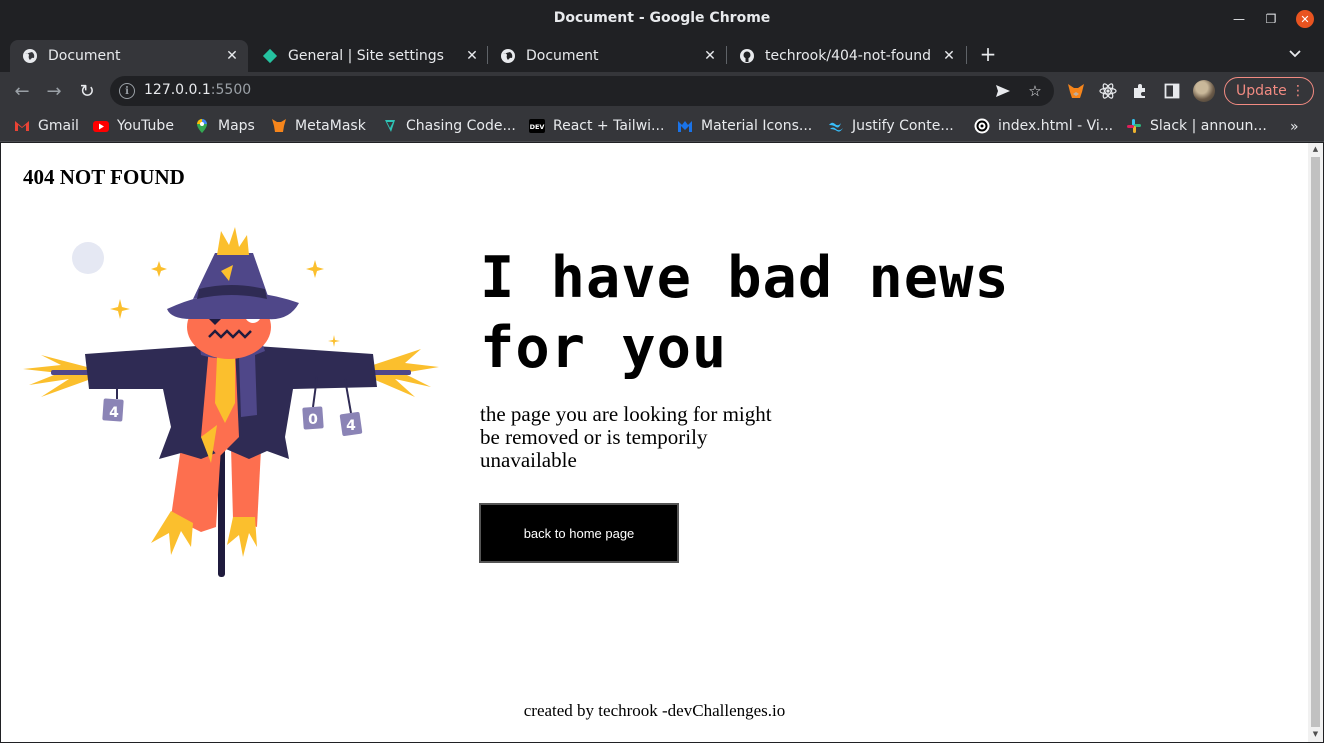  Describe the element at coordinates (1108, 91) in the screenshot. I see `react-devtools-icon` at that location.